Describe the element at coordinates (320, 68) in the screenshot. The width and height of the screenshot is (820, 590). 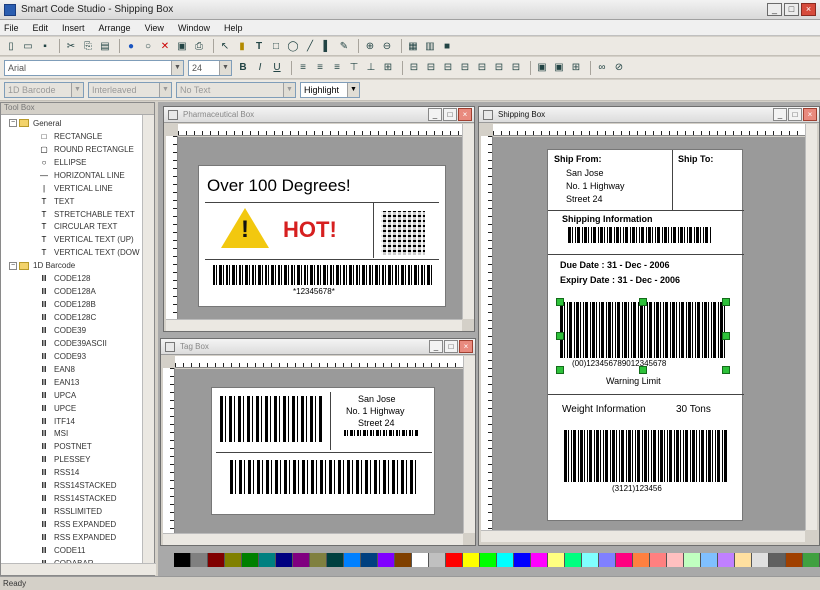
I see `align-center-icon: ≡` at that location.